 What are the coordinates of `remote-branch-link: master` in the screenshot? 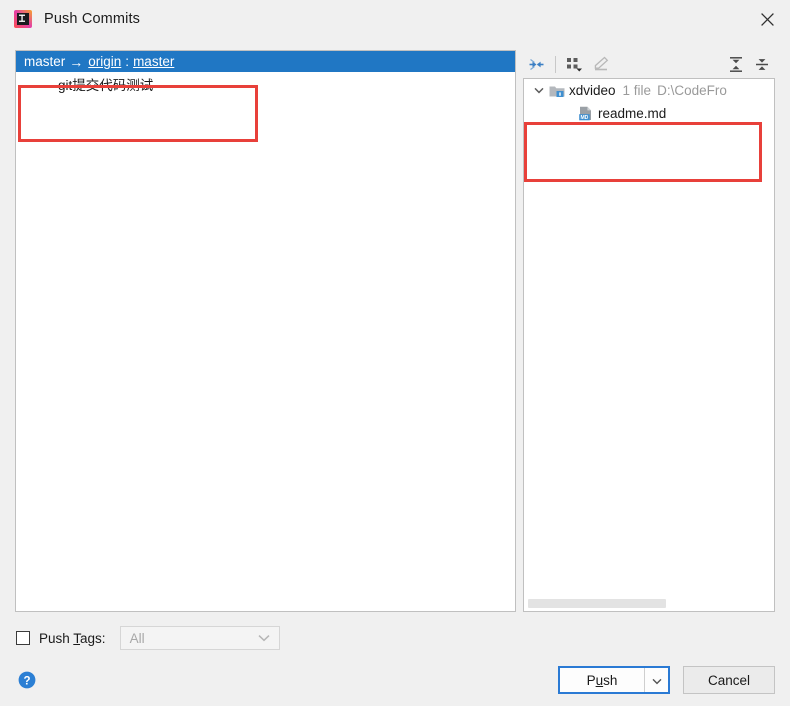 It's located at (153, 61).